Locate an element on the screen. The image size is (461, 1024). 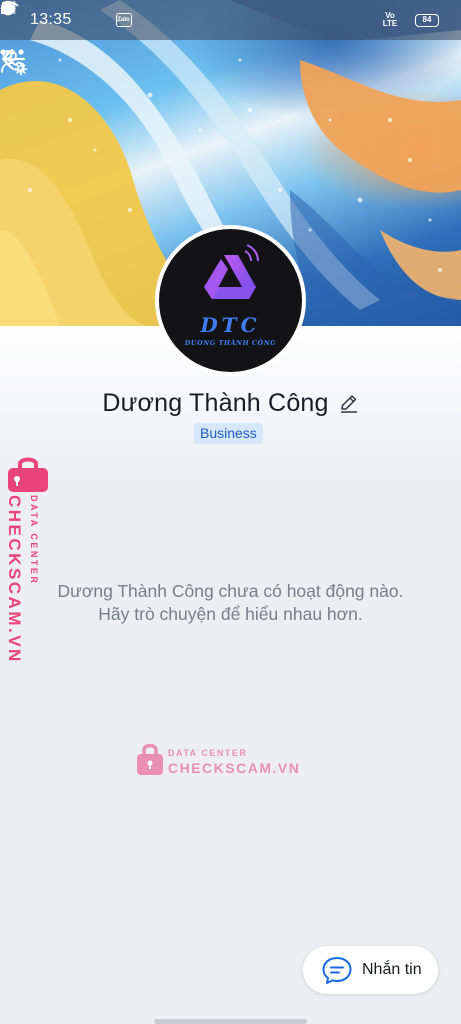
chat-bubble-icon is located at coordinates (337, 970).